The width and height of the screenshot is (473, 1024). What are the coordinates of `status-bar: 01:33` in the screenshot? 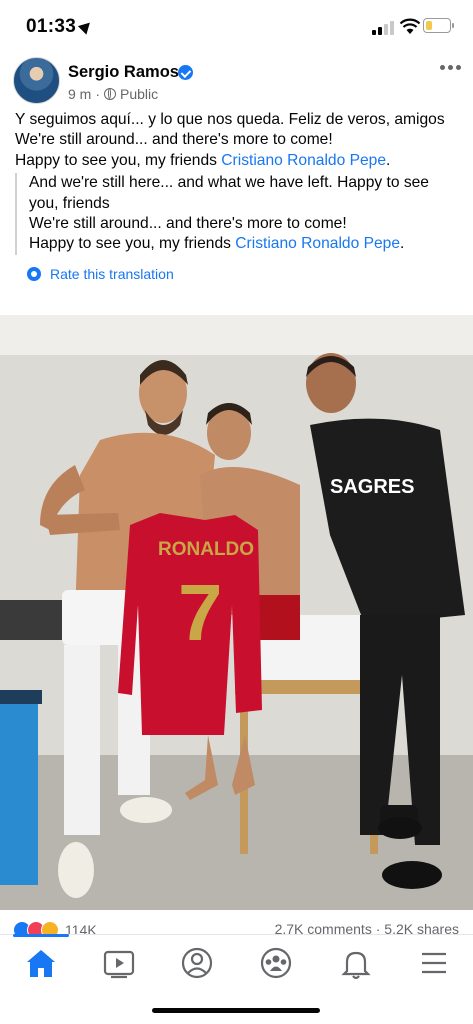 It's located at (236, 28).